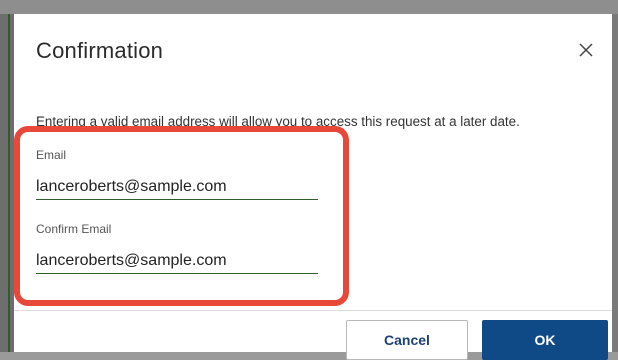 Image resolution: width=618 pixels, height=360 pixels. What do you see at coordinates (177, 261) in the screenshot?
I see `confirm-email-field` at bounding box center [177, 261].